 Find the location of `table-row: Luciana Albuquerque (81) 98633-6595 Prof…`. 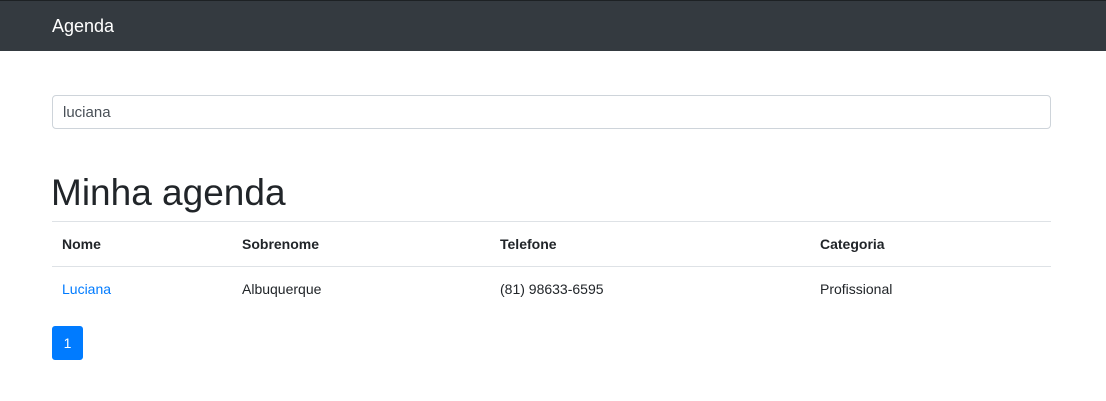

table-row: Luciana Albuquerque (81) 98633-6595 Prof… is located at coordinates (551, 289).